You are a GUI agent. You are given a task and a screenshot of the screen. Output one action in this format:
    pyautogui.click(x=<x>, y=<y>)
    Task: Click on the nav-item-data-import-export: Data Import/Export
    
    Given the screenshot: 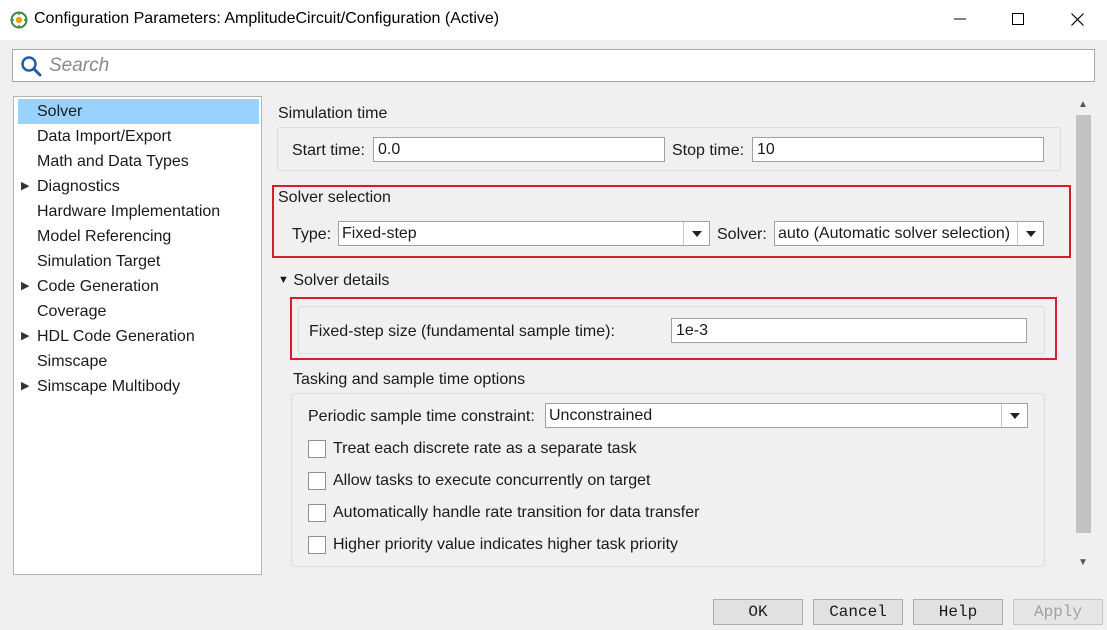 What is the action you would take?
    pyautogui.click(x=138, y=136)
    